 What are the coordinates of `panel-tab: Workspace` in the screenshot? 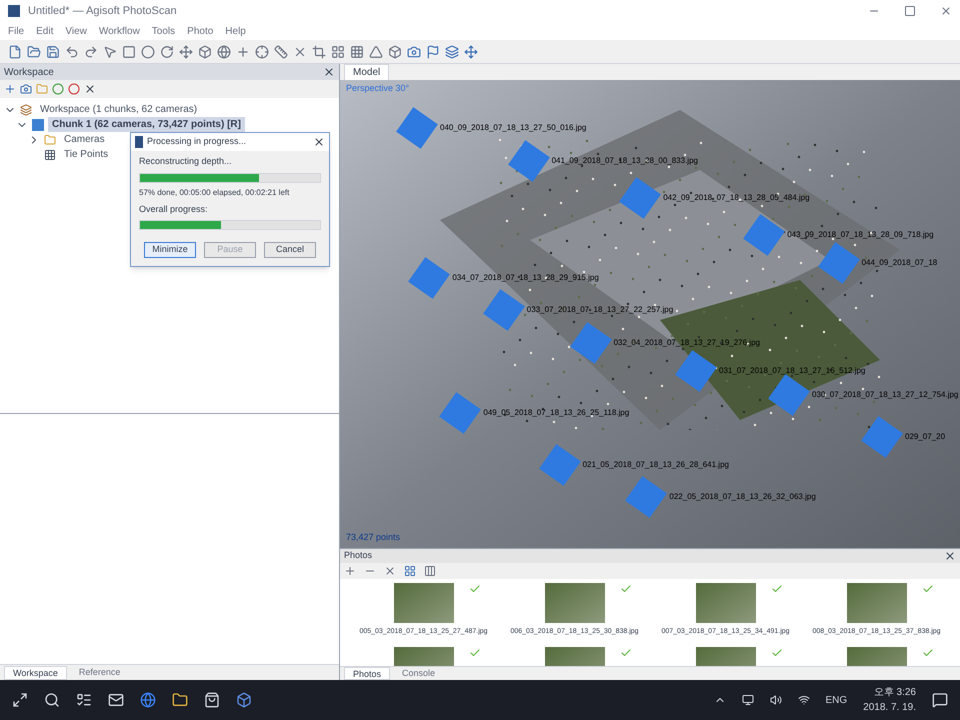 It's located at (35, 673).